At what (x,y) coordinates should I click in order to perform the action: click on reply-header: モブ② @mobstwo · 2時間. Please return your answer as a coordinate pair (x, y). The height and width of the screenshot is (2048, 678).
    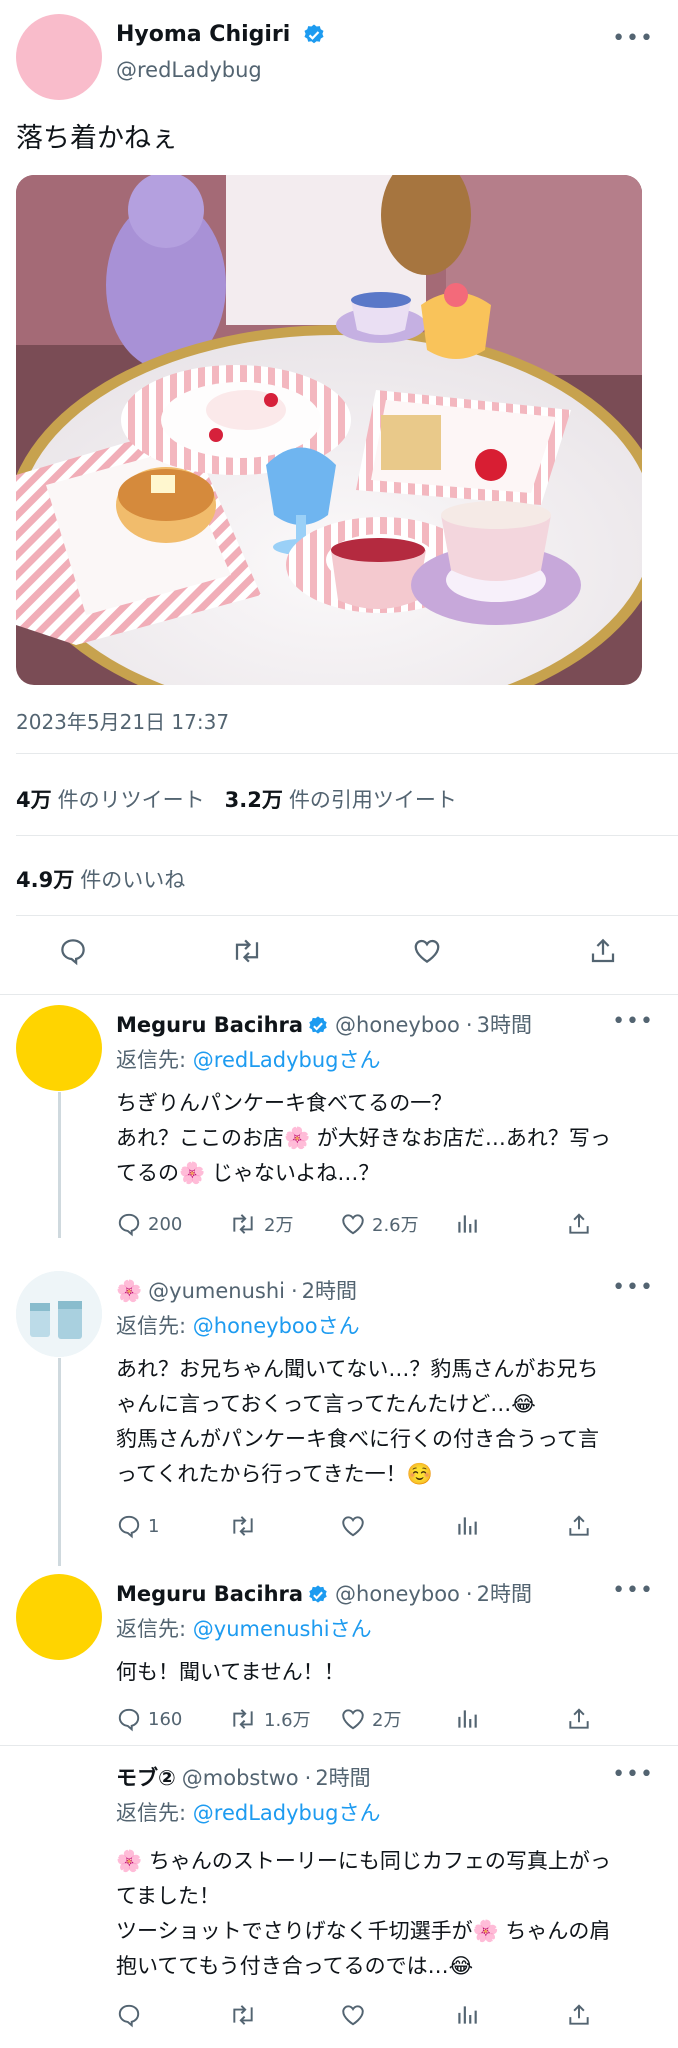
    Looking at the image, I should click on (243, 1777).